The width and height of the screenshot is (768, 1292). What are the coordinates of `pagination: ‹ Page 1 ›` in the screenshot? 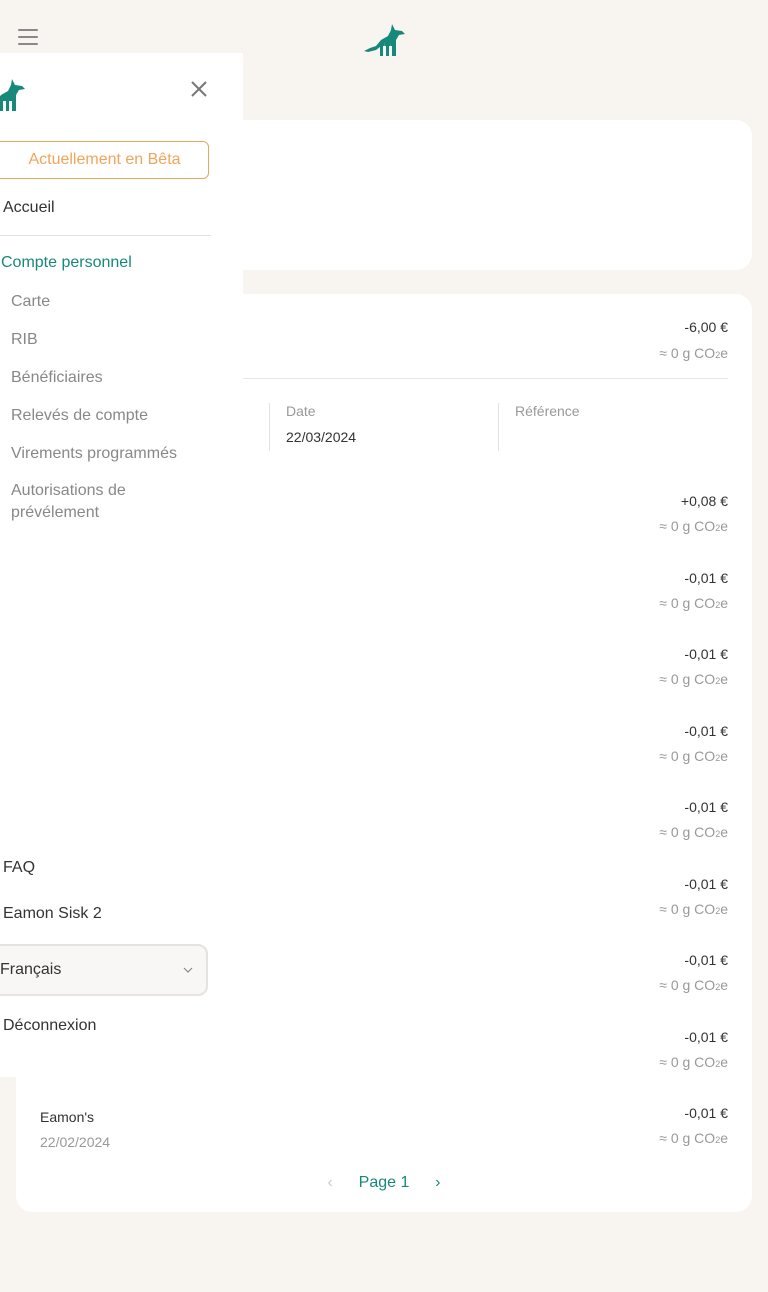 It's located at (384, 1183).